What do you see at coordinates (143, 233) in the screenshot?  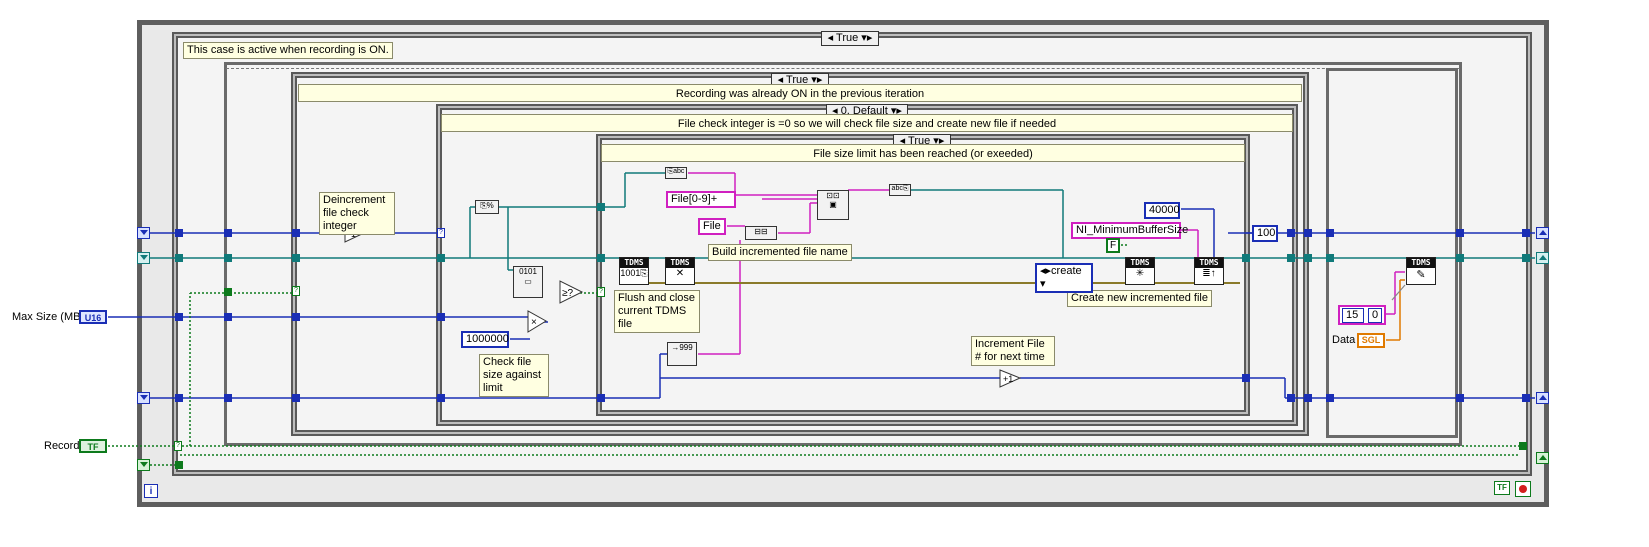 I see `shift-register-left-count` at bounding box center [143, 233].